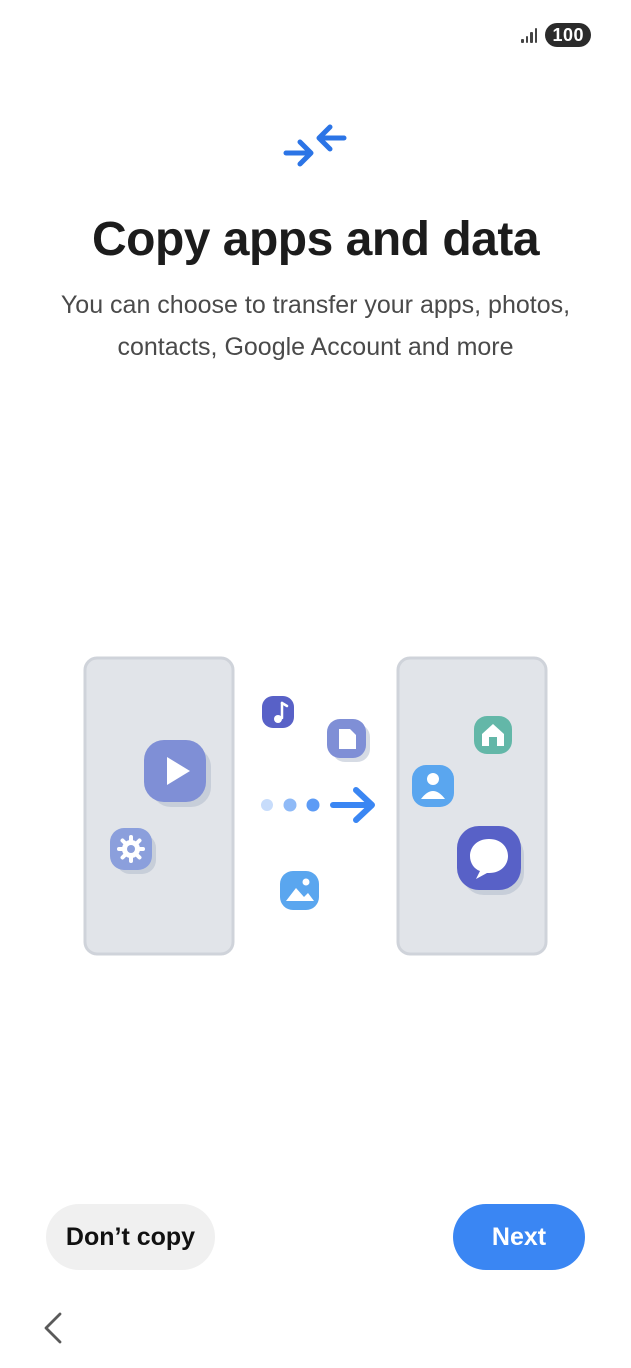 The image size is (631, 1368). I want to click on message-bubble-icon, so click(490, 860).